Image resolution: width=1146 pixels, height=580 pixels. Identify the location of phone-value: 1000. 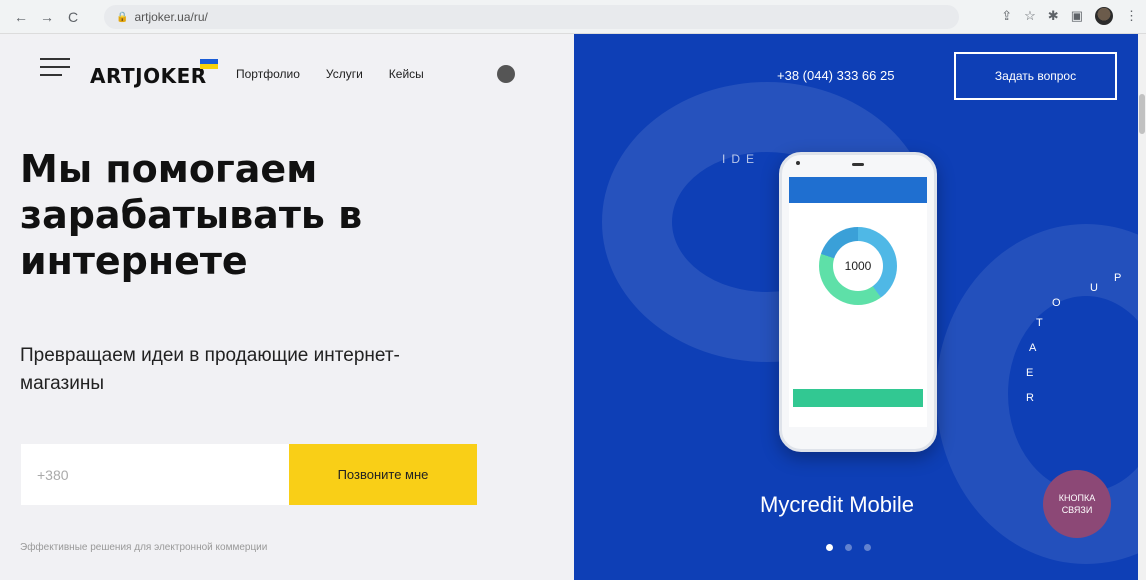
(858, 266).